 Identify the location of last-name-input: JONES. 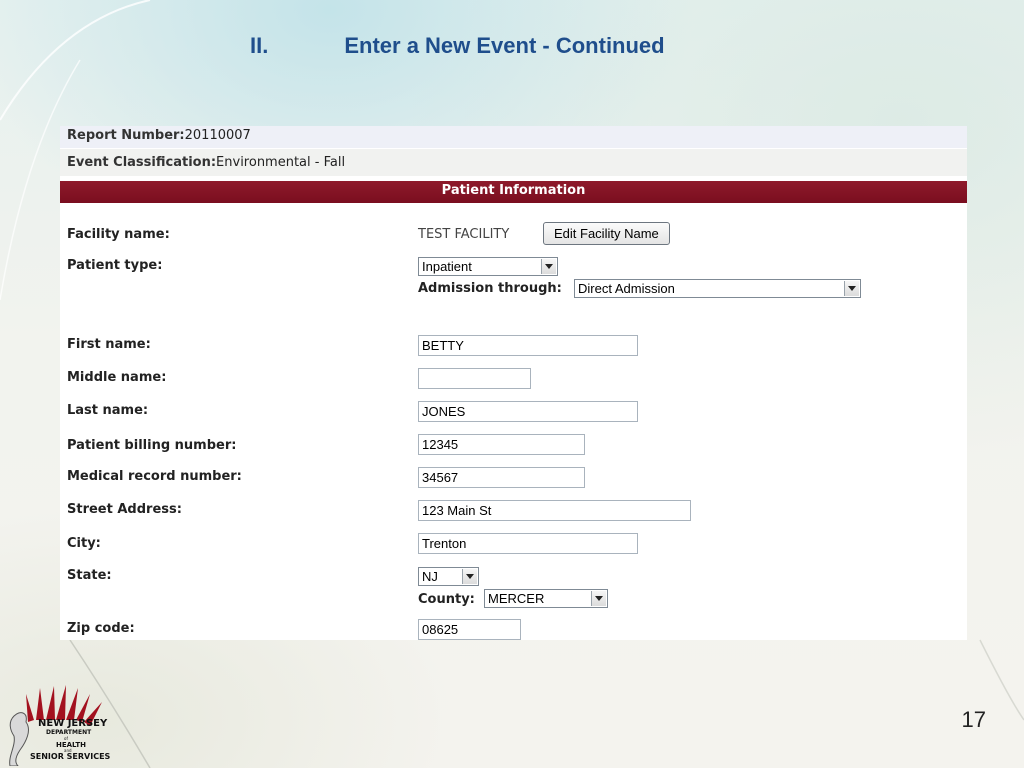
(528, 411).